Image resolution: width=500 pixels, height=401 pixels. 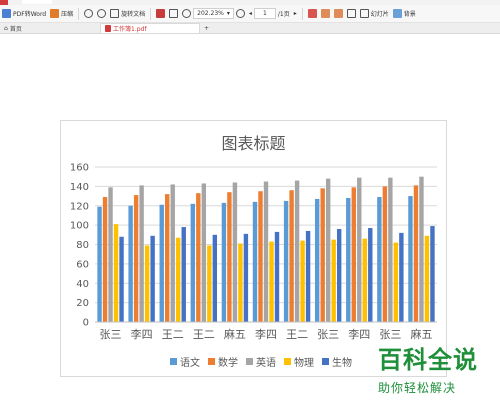 I want to click on x-tick-label: 张三, so click(x=328, y=334).